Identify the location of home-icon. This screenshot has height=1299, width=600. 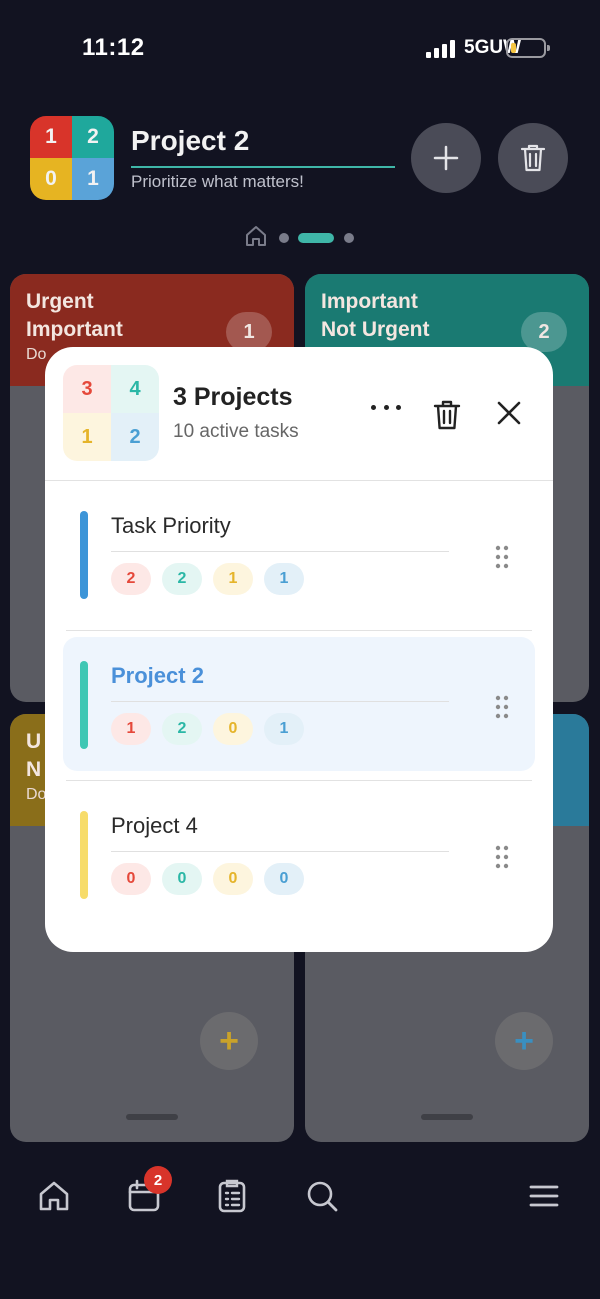
(54, 1196).